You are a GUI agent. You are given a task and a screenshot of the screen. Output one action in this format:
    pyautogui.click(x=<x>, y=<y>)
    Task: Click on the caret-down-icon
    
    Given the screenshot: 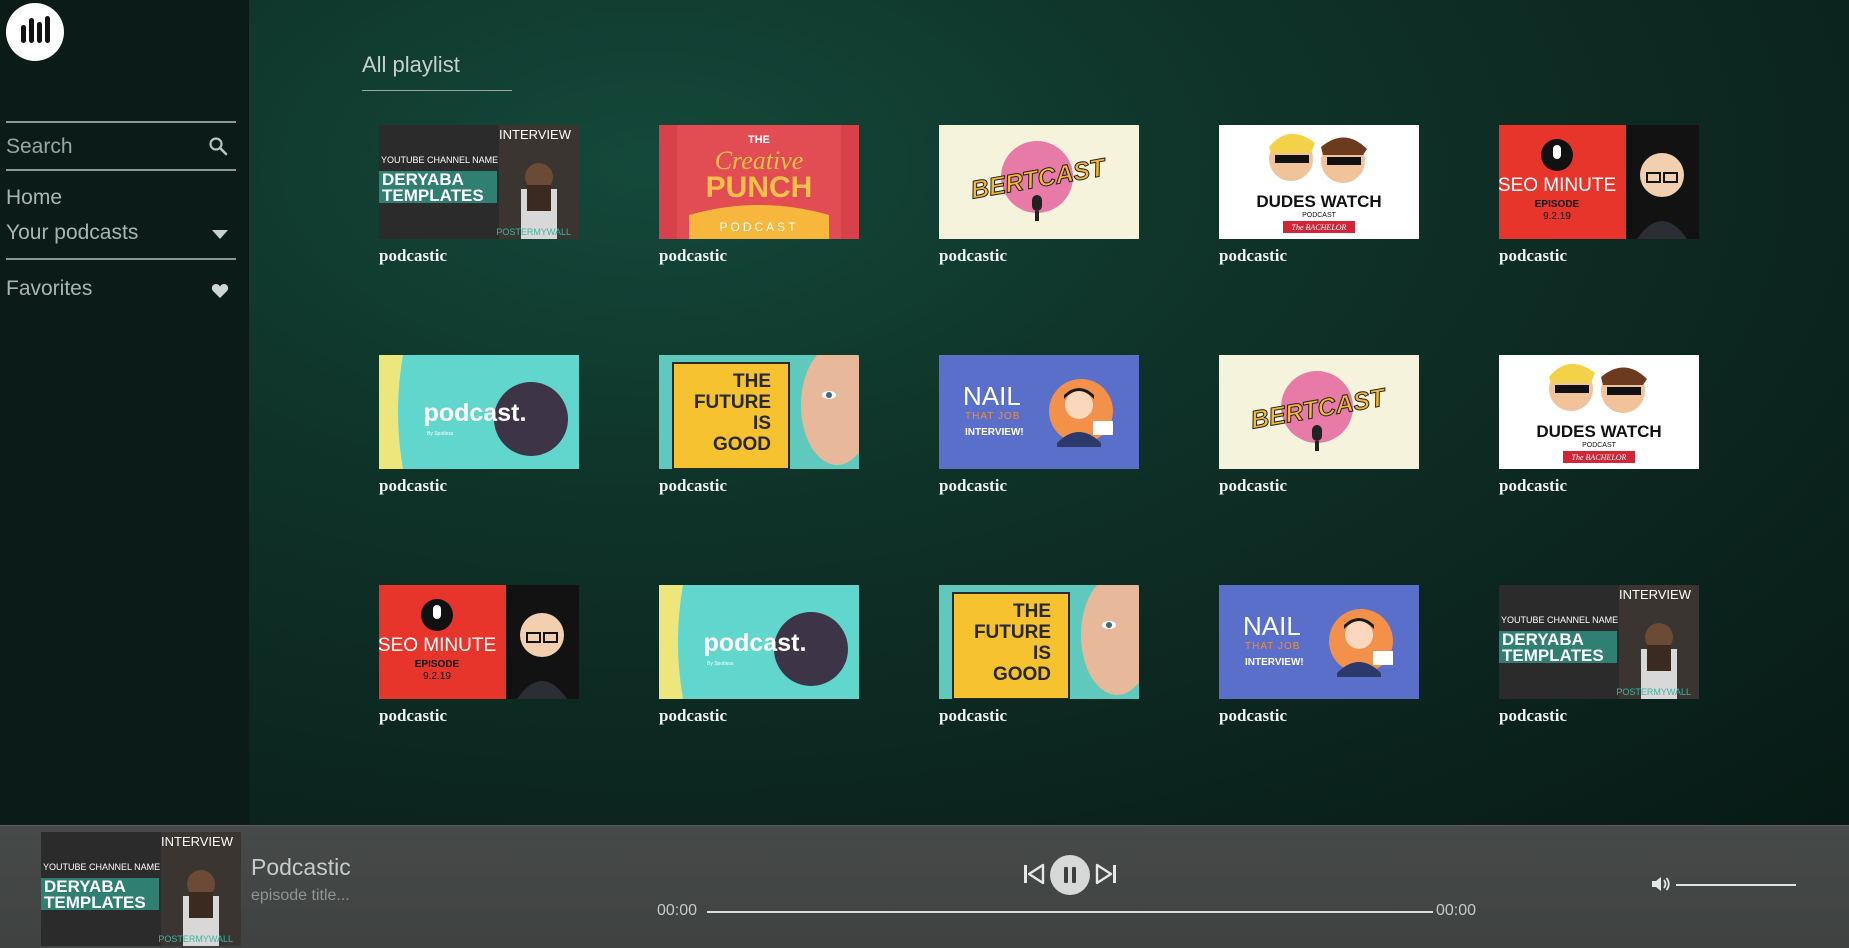 What is the action you would take?
    pyautogui.click(x=220, y=235)
    